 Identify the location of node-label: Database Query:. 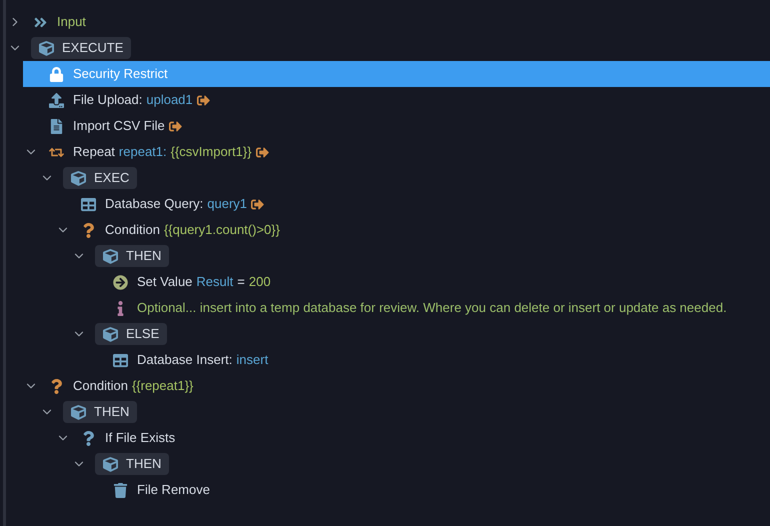
(154, 204).